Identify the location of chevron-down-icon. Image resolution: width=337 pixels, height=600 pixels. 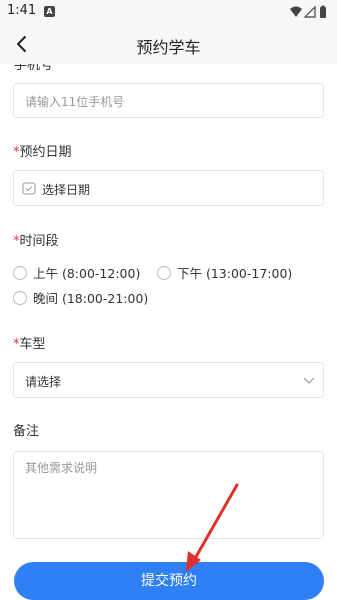
(309, 380).